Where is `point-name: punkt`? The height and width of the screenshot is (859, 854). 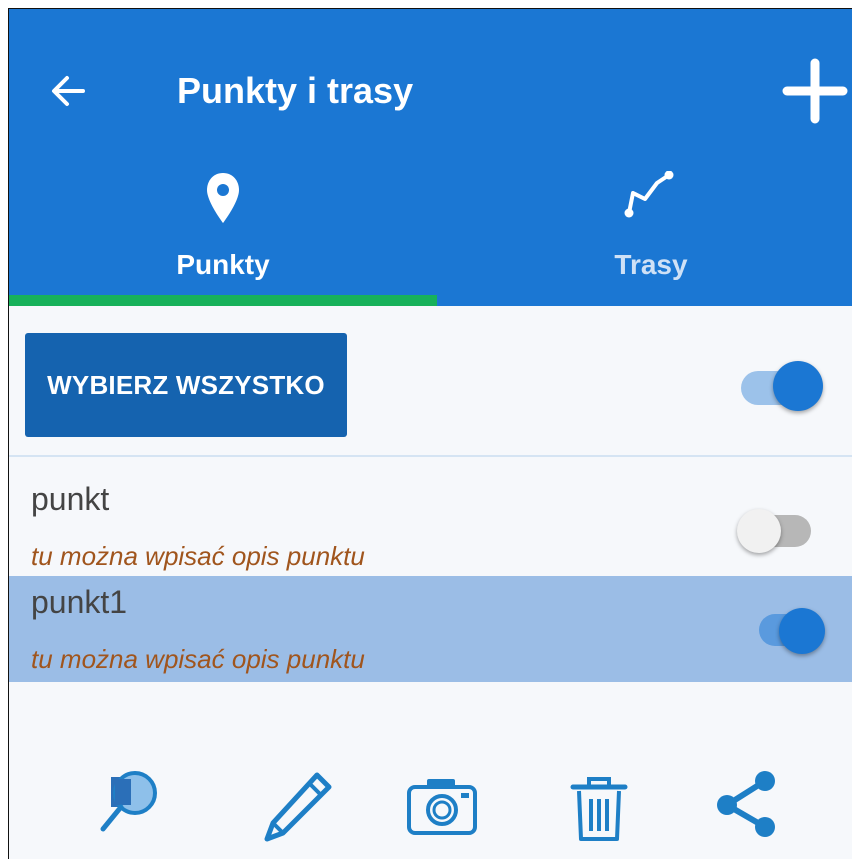 point-name: punkt is located at coordinates (70, 499).